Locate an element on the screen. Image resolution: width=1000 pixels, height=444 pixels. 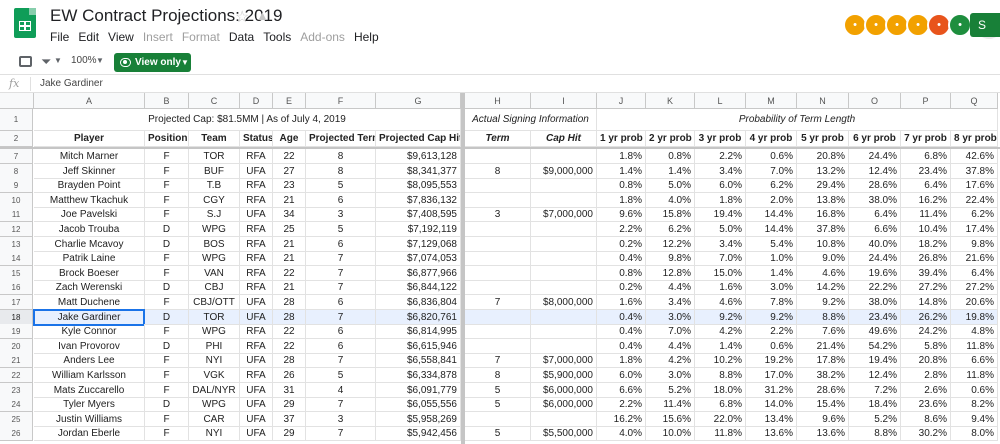
table-cell: 5.4% is located at coordinates (771, 244).